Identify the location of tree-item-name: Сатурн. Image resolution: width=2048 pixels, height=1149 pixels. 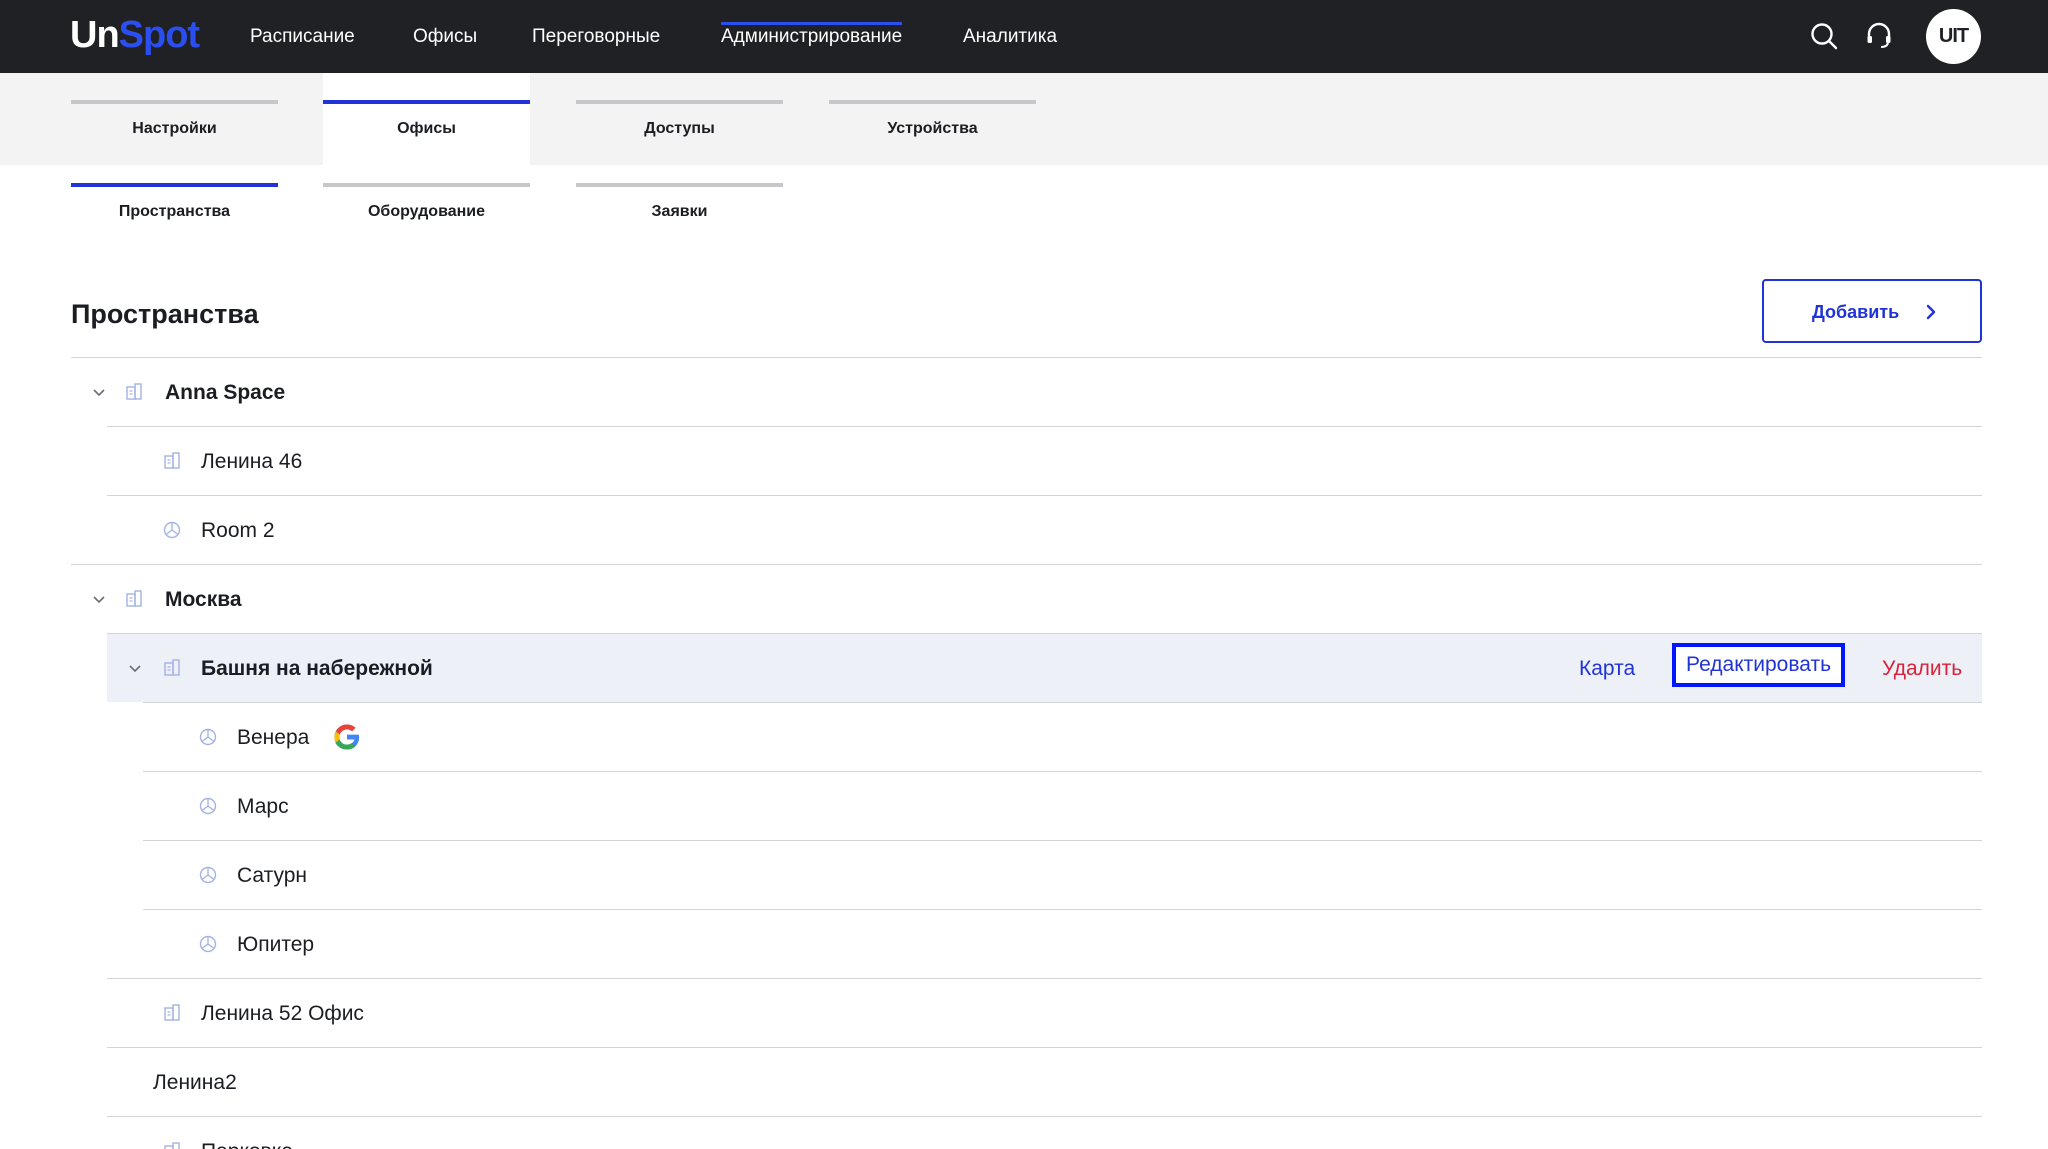
(272, 875).